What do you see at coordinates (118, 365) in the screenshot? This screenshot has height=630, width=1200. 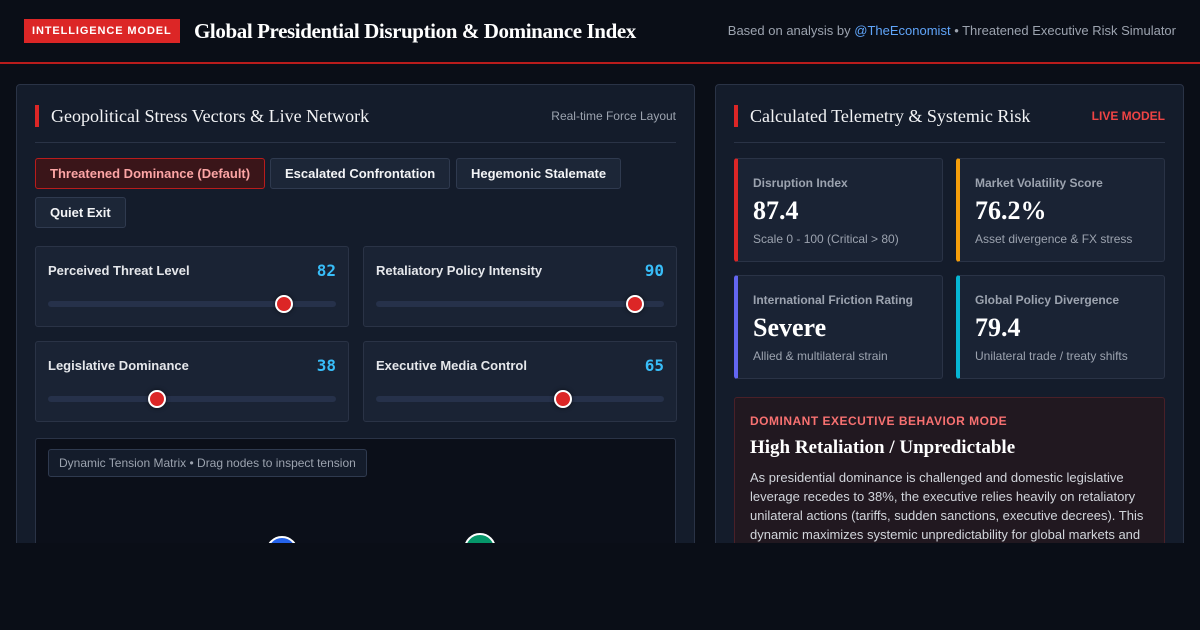 I see `slider-label: Legislative Dominance` at bounding box center [118, 365].